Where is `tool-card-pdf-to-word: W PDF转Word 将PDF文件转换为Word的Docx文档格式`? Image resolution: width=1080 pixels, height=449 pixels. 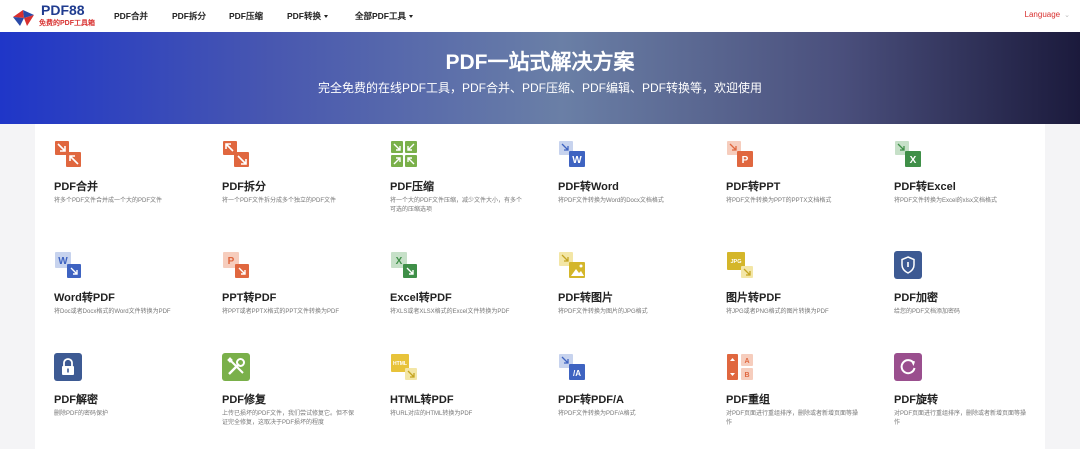 tool-card-pdf-to-word: W PDF转Word 将PDF文件转换为Word的Docx文档格式 is located at coordinates (623, 180).